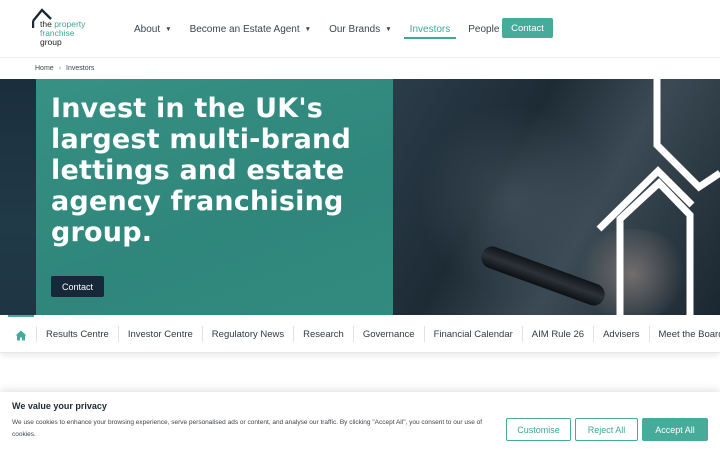 This screenshot has width=720, height=450. What do you see at coordinates (538, 429) in the screenshot?
I see `customise-button: Customise` at bounding box center [538, 429].